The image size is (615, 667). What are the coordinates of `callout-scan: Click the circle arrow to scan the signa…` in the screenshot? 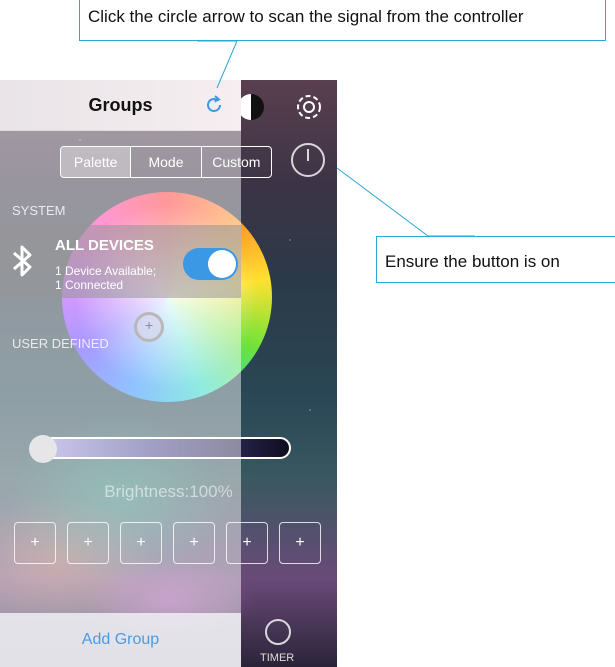 It's located at (342, 20).